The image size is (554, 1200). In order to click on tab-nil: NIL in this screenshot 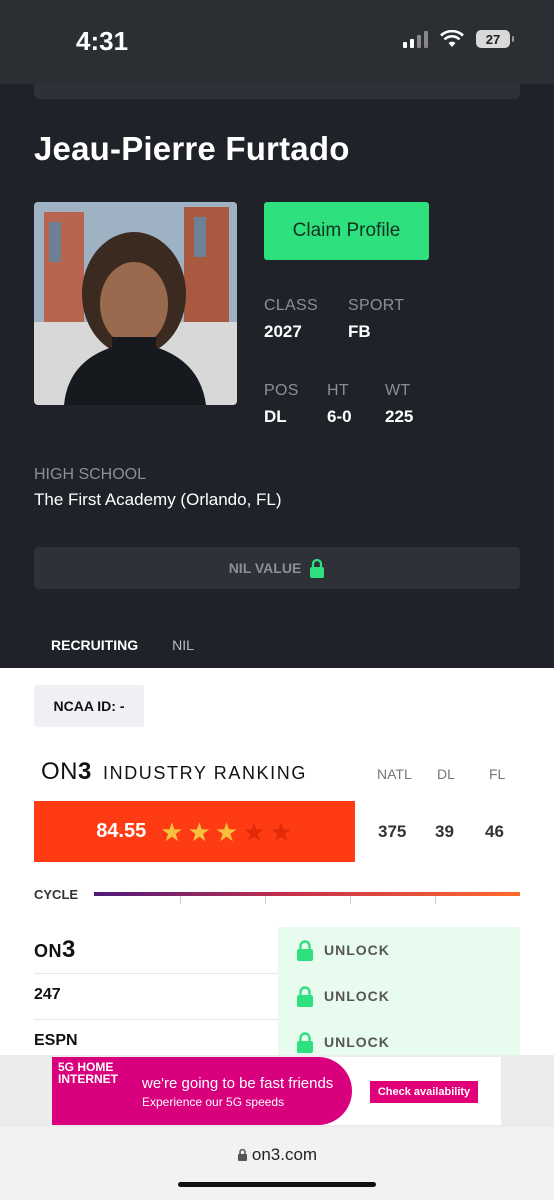, I will do `click(183, 653)`.